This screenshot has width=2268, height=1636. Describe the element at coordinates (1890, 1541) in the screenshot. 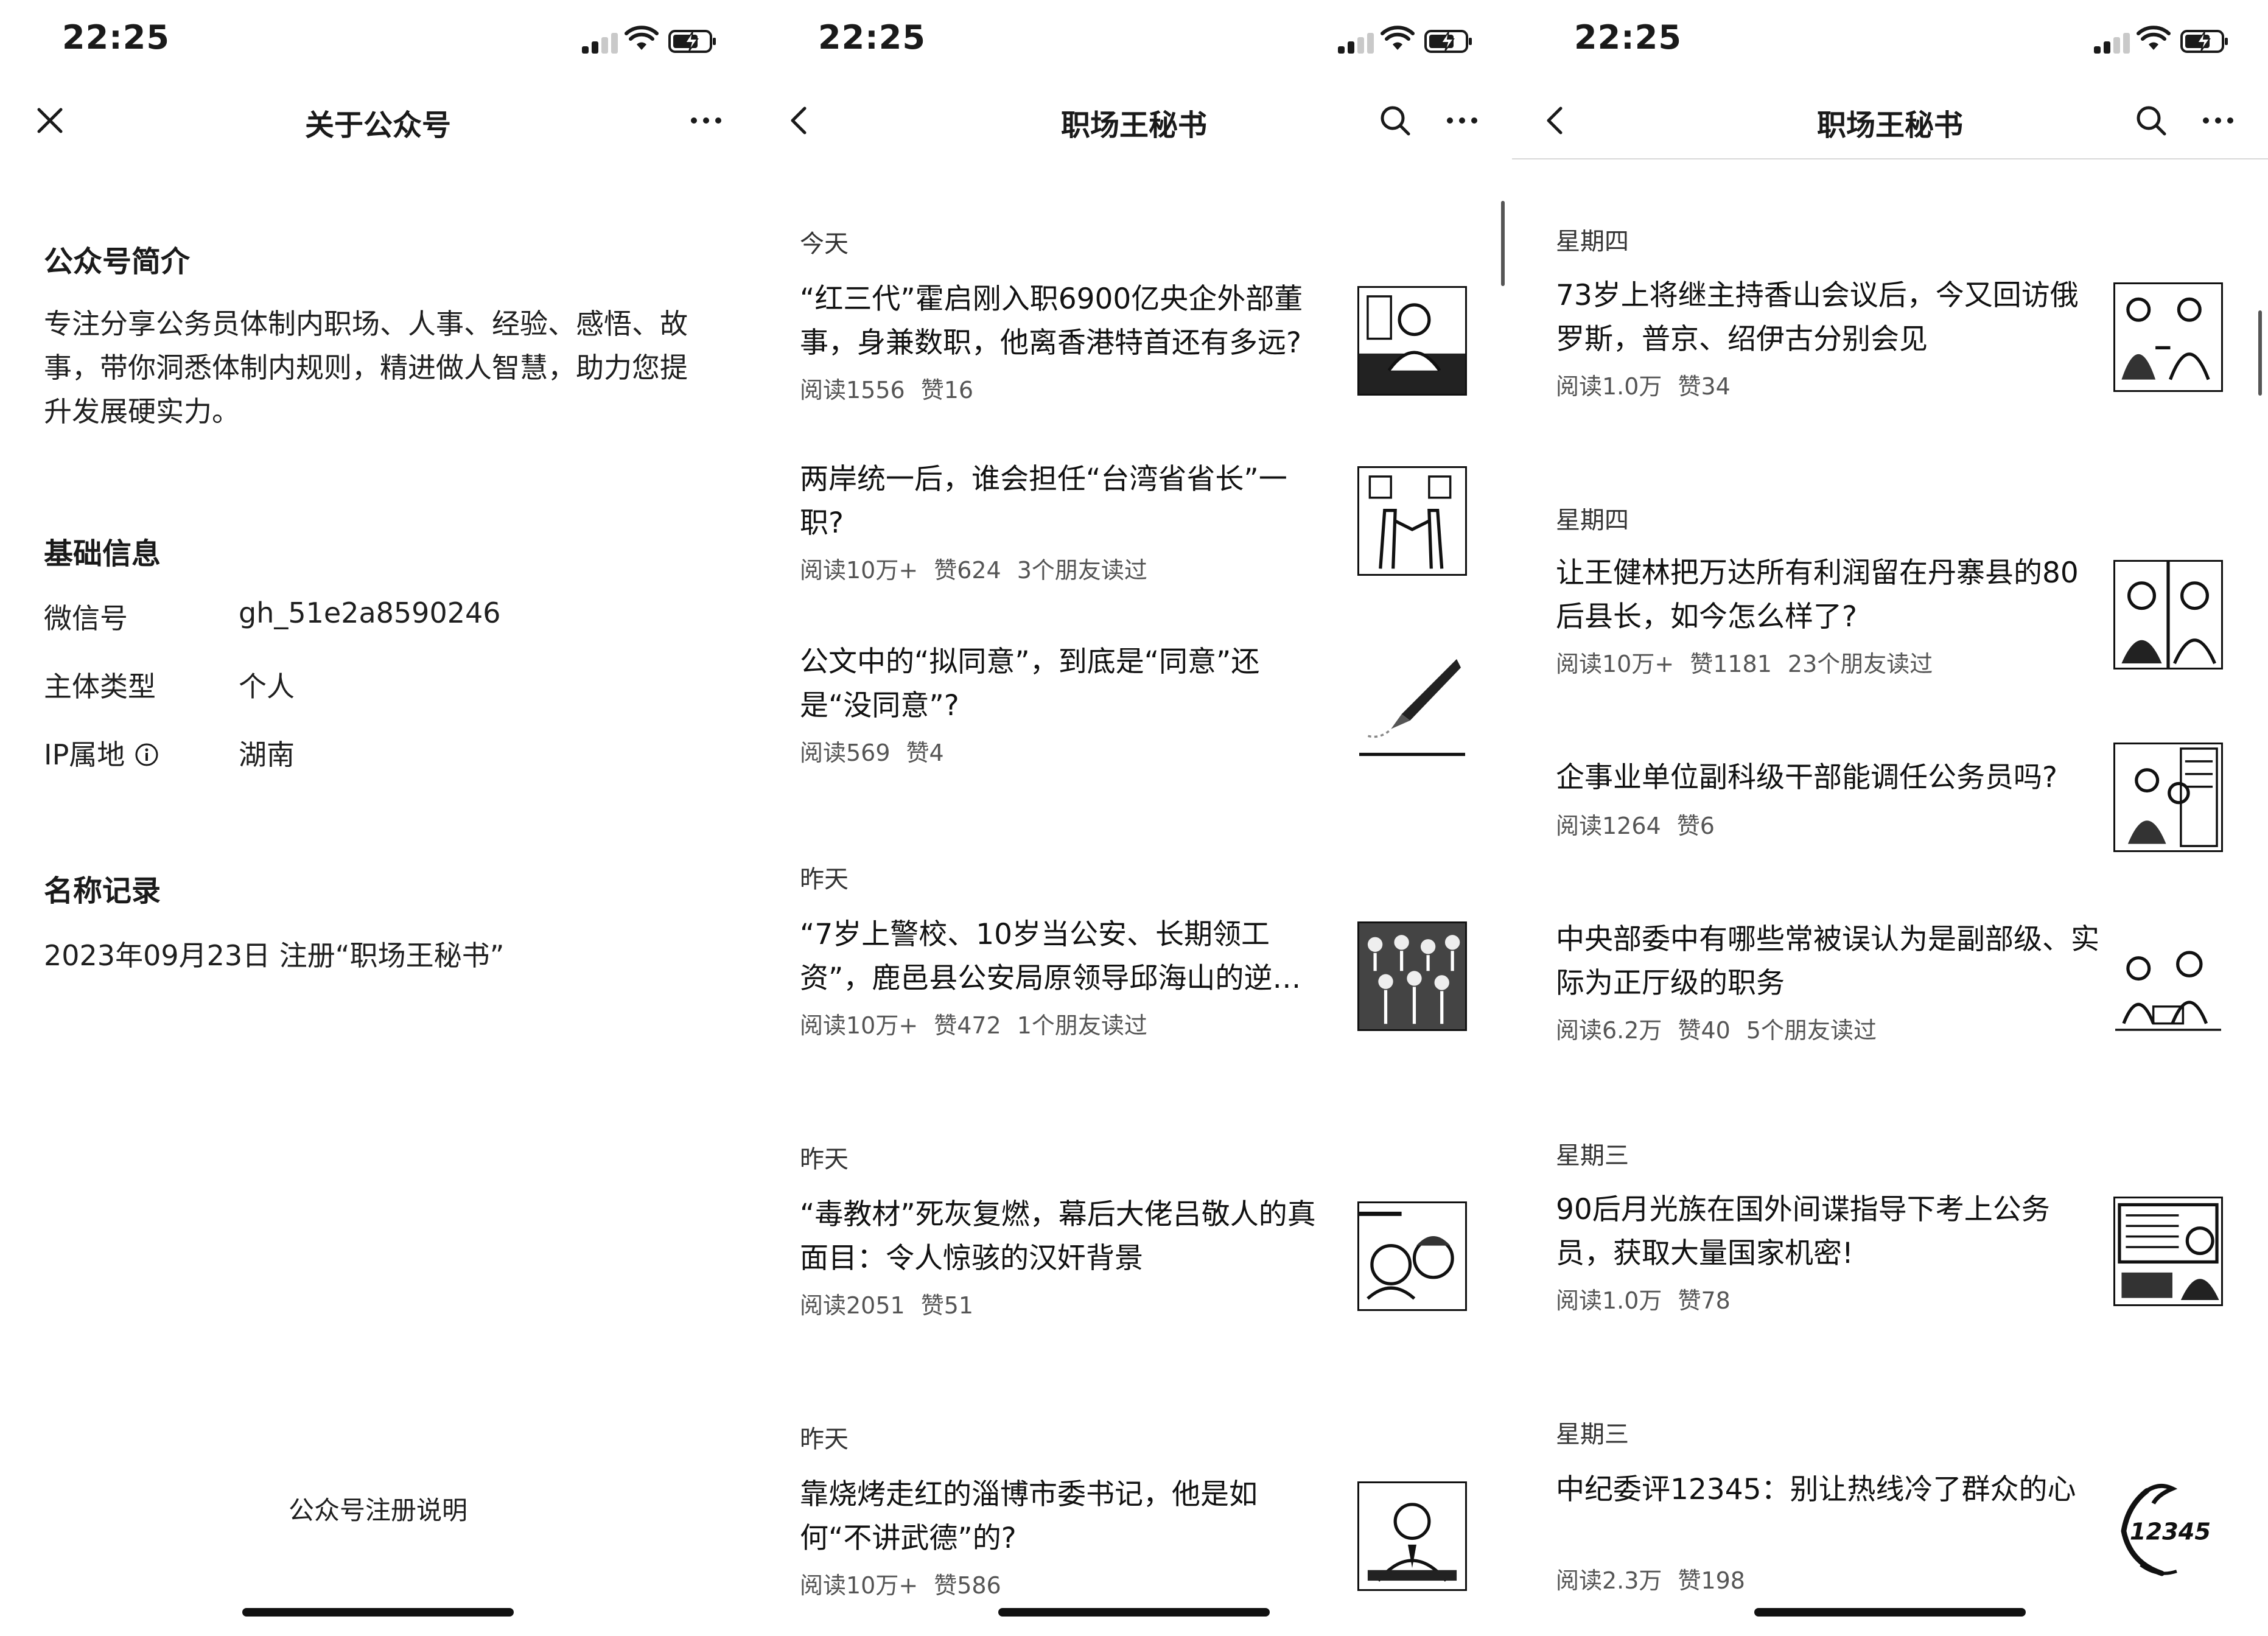

I see `article-item: 中纪委评12345：别让热线冷了群众的心 阅读2.3万 赞198 12345` at that location.